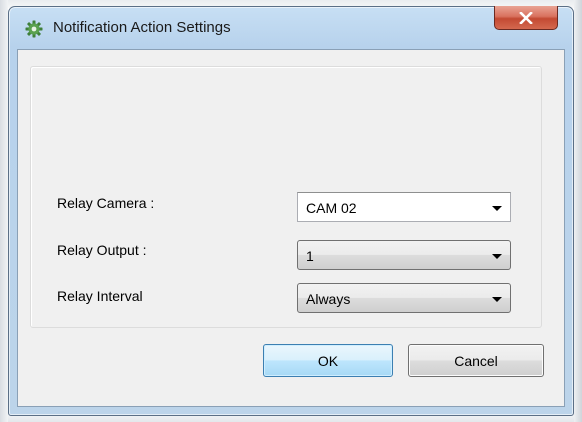 This screenshot has width=582, height=422. I want to click on relay-camera-label: Relay Camera :, so click(106, 203).